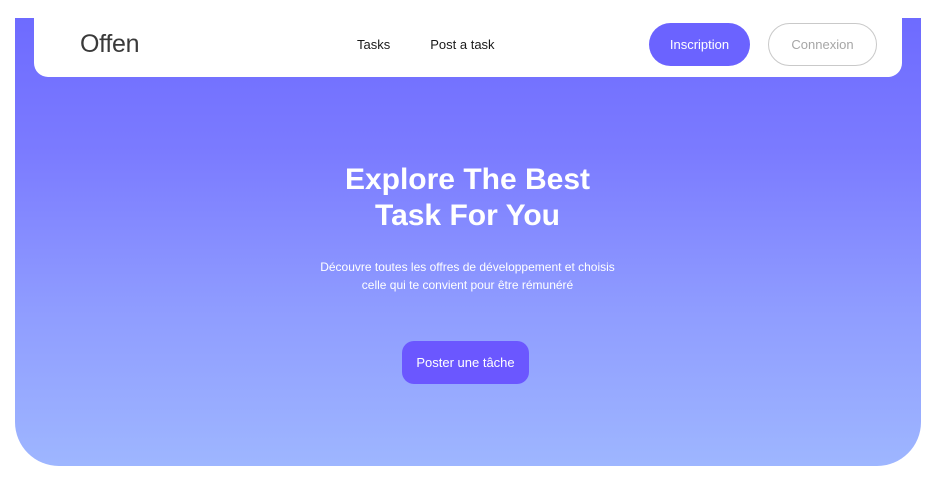 The height and width of the screenshot is (480, 935). What do you see at coordinates (699, 44) in the screenshot?
I see `signup-button: Inscription` at bounding box center [699, 44].